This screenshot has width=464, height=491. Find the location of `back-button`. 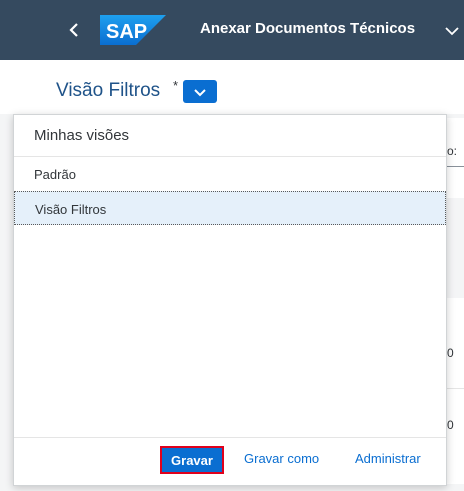

back-button is located at coordinates (74, 30).